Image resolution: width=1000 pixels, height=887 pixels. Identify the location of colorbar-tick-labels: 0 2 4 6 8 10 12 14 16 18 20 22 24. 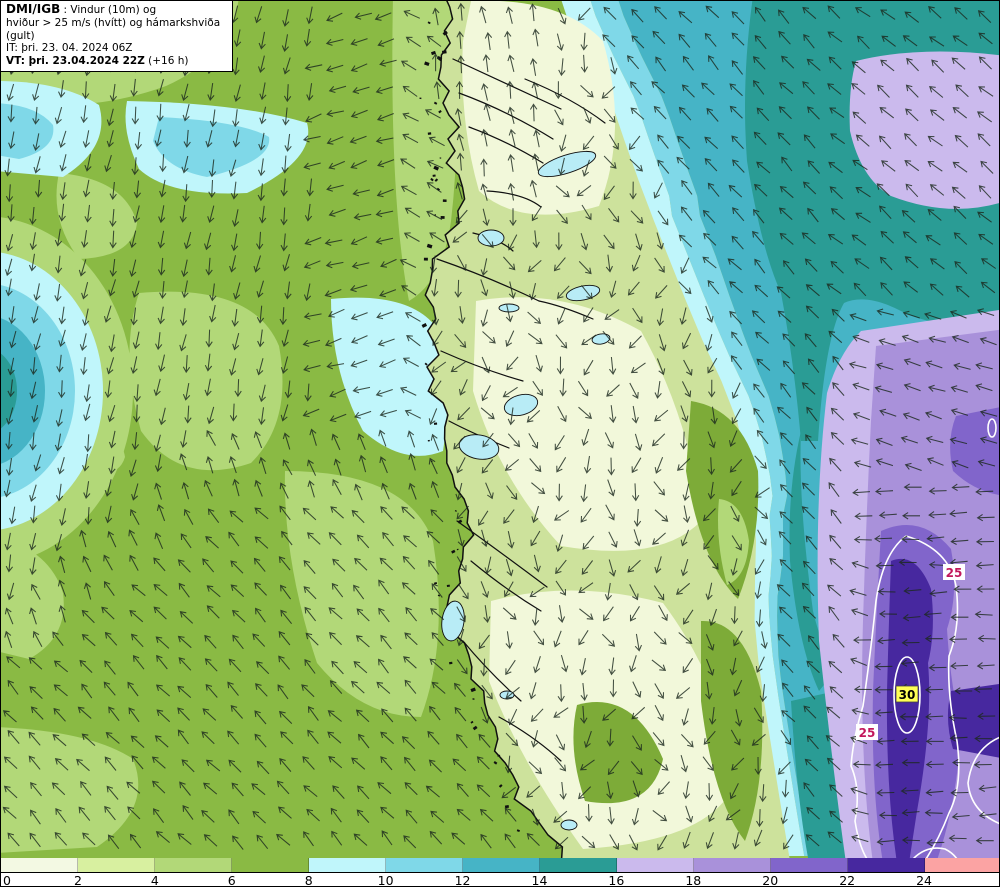
(500, 880).